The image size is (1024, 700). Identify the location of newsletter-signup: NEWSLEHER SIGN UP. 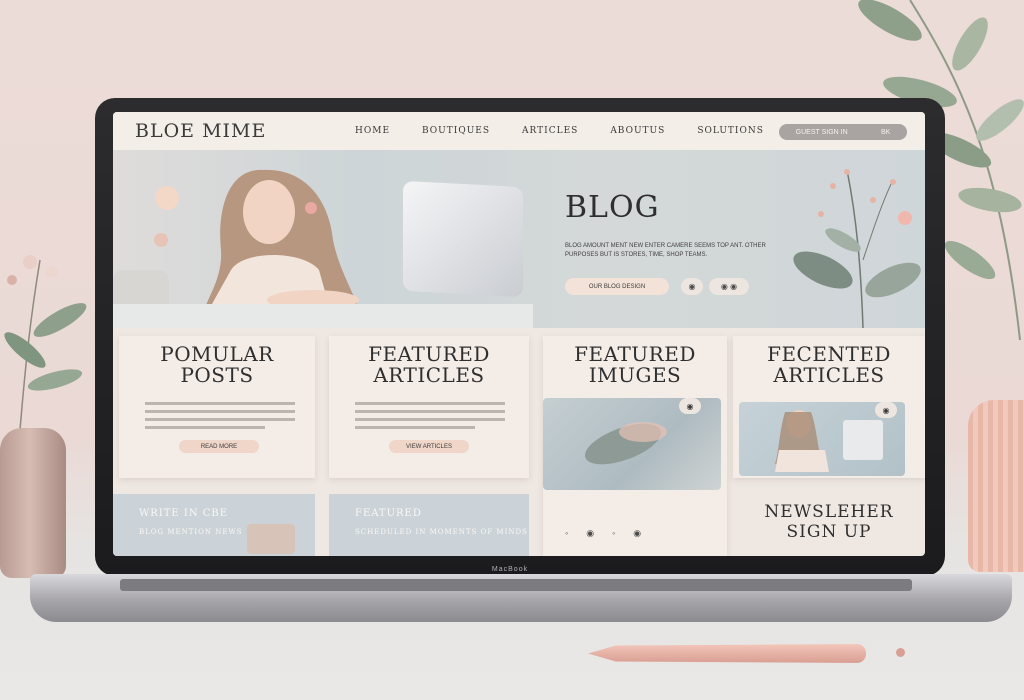
(829, 522).